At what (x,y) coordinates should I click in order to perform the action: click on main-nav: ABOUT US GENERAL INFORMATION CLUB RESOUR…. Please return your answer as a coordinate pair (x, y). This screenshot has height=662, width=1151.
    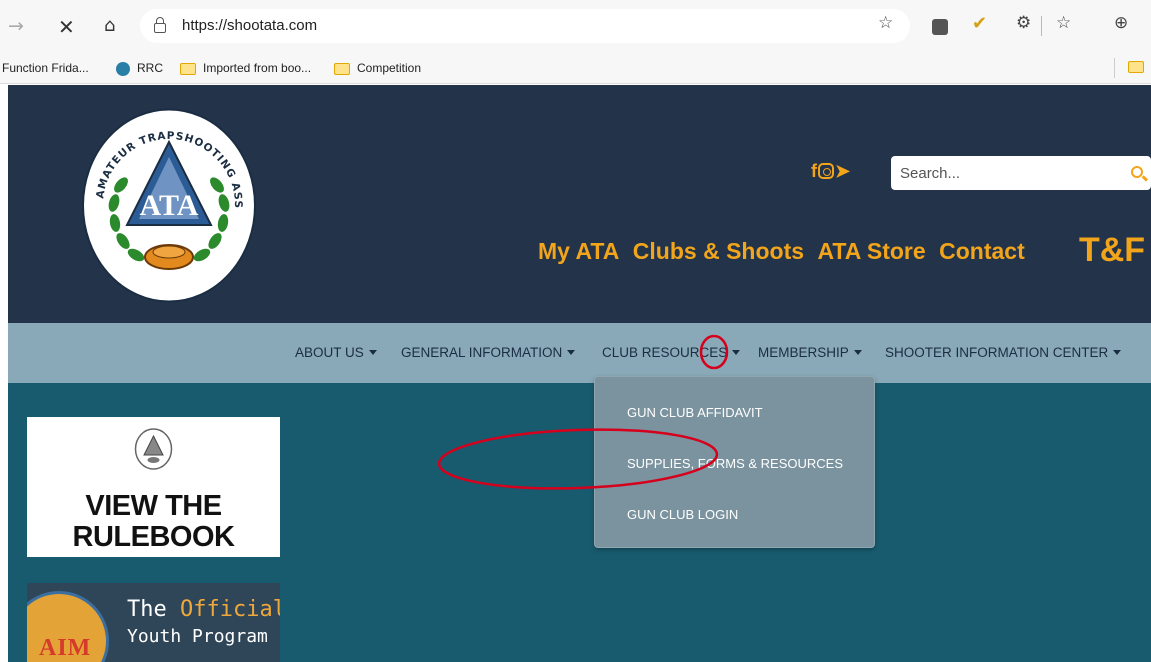
    Looking at the image, I should click on (579, 353).